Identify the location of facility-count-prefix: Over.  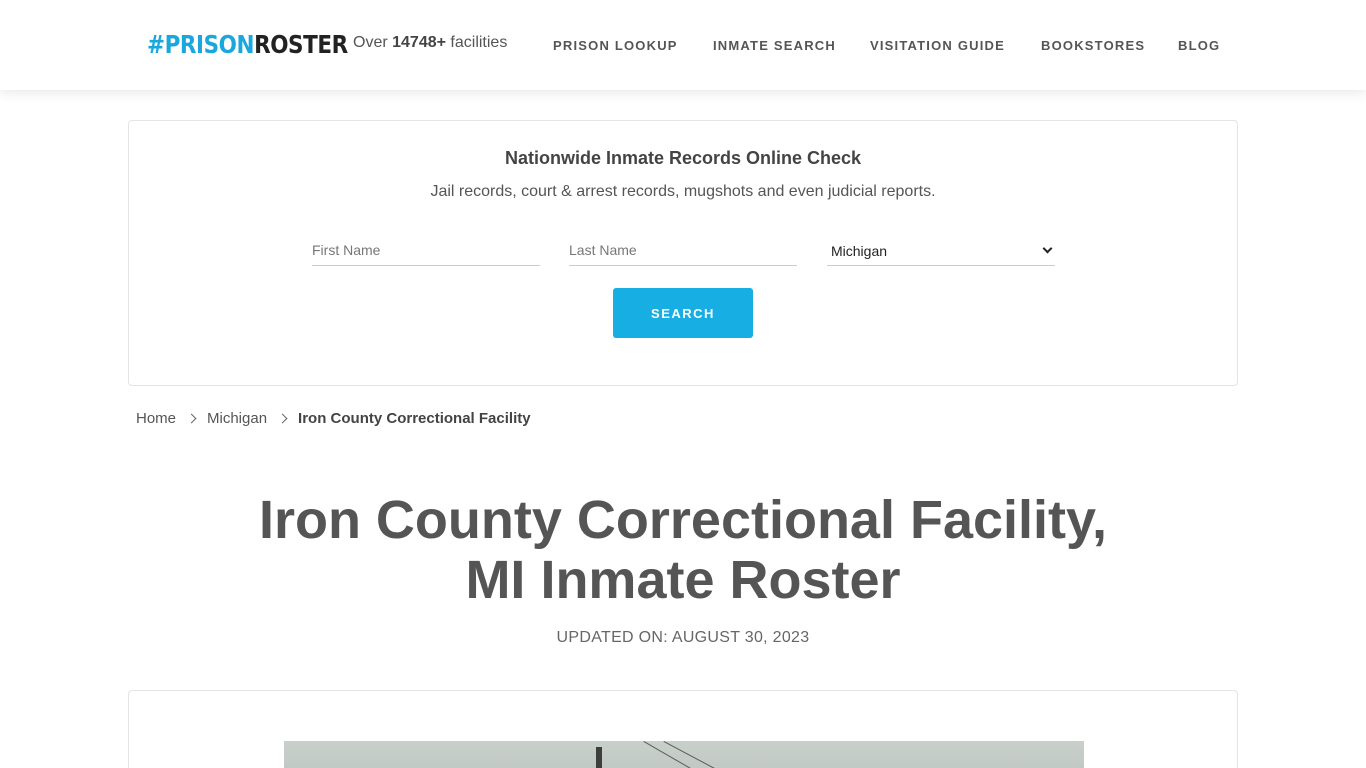
(370, 42).